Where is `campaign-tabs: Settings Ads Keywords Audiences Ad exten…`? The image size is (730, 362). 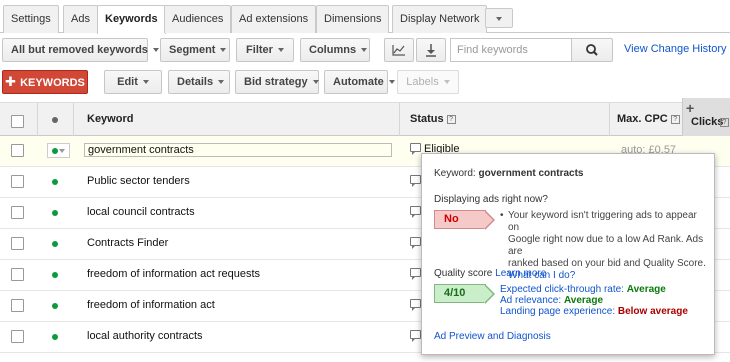
campaign-tabs: Settings Ads Keywords Audiences Ad exten… is located at coordinates (365, 17).